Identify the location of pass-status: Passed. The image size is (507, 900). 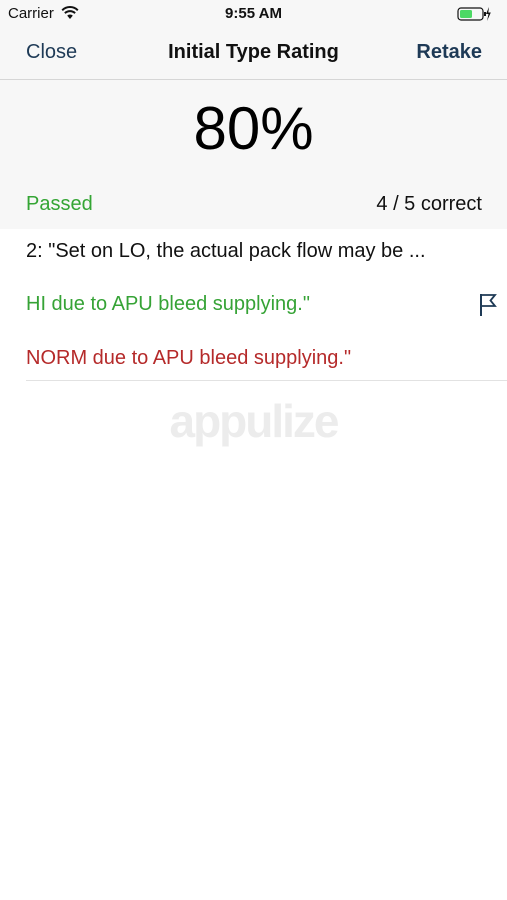
(59, 204).